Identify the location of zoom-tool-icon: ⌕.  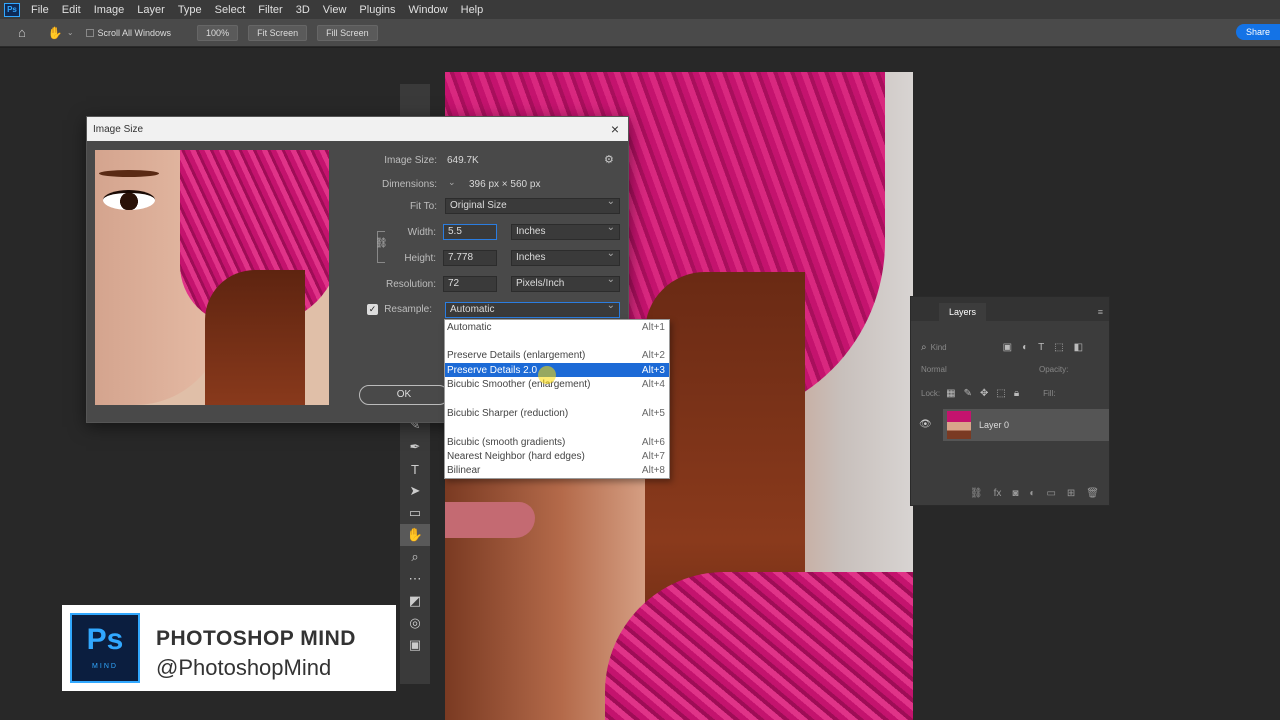
(415, 557).